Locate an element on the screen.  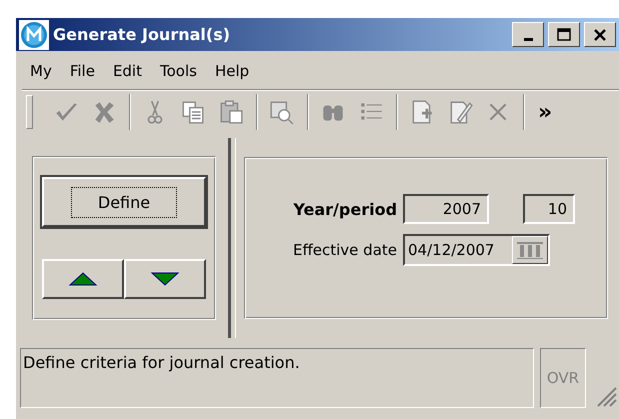
splitter is located at coordinates (231, 238).